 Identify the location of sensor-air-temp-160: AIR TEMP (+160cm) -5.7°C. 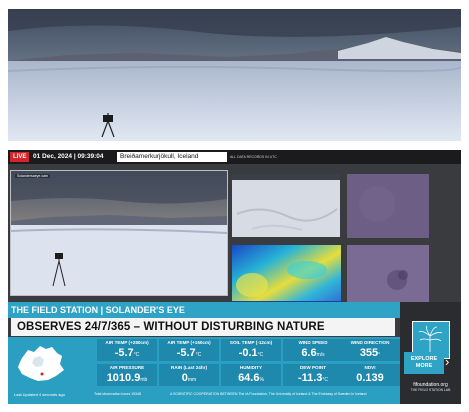
(189, 350).